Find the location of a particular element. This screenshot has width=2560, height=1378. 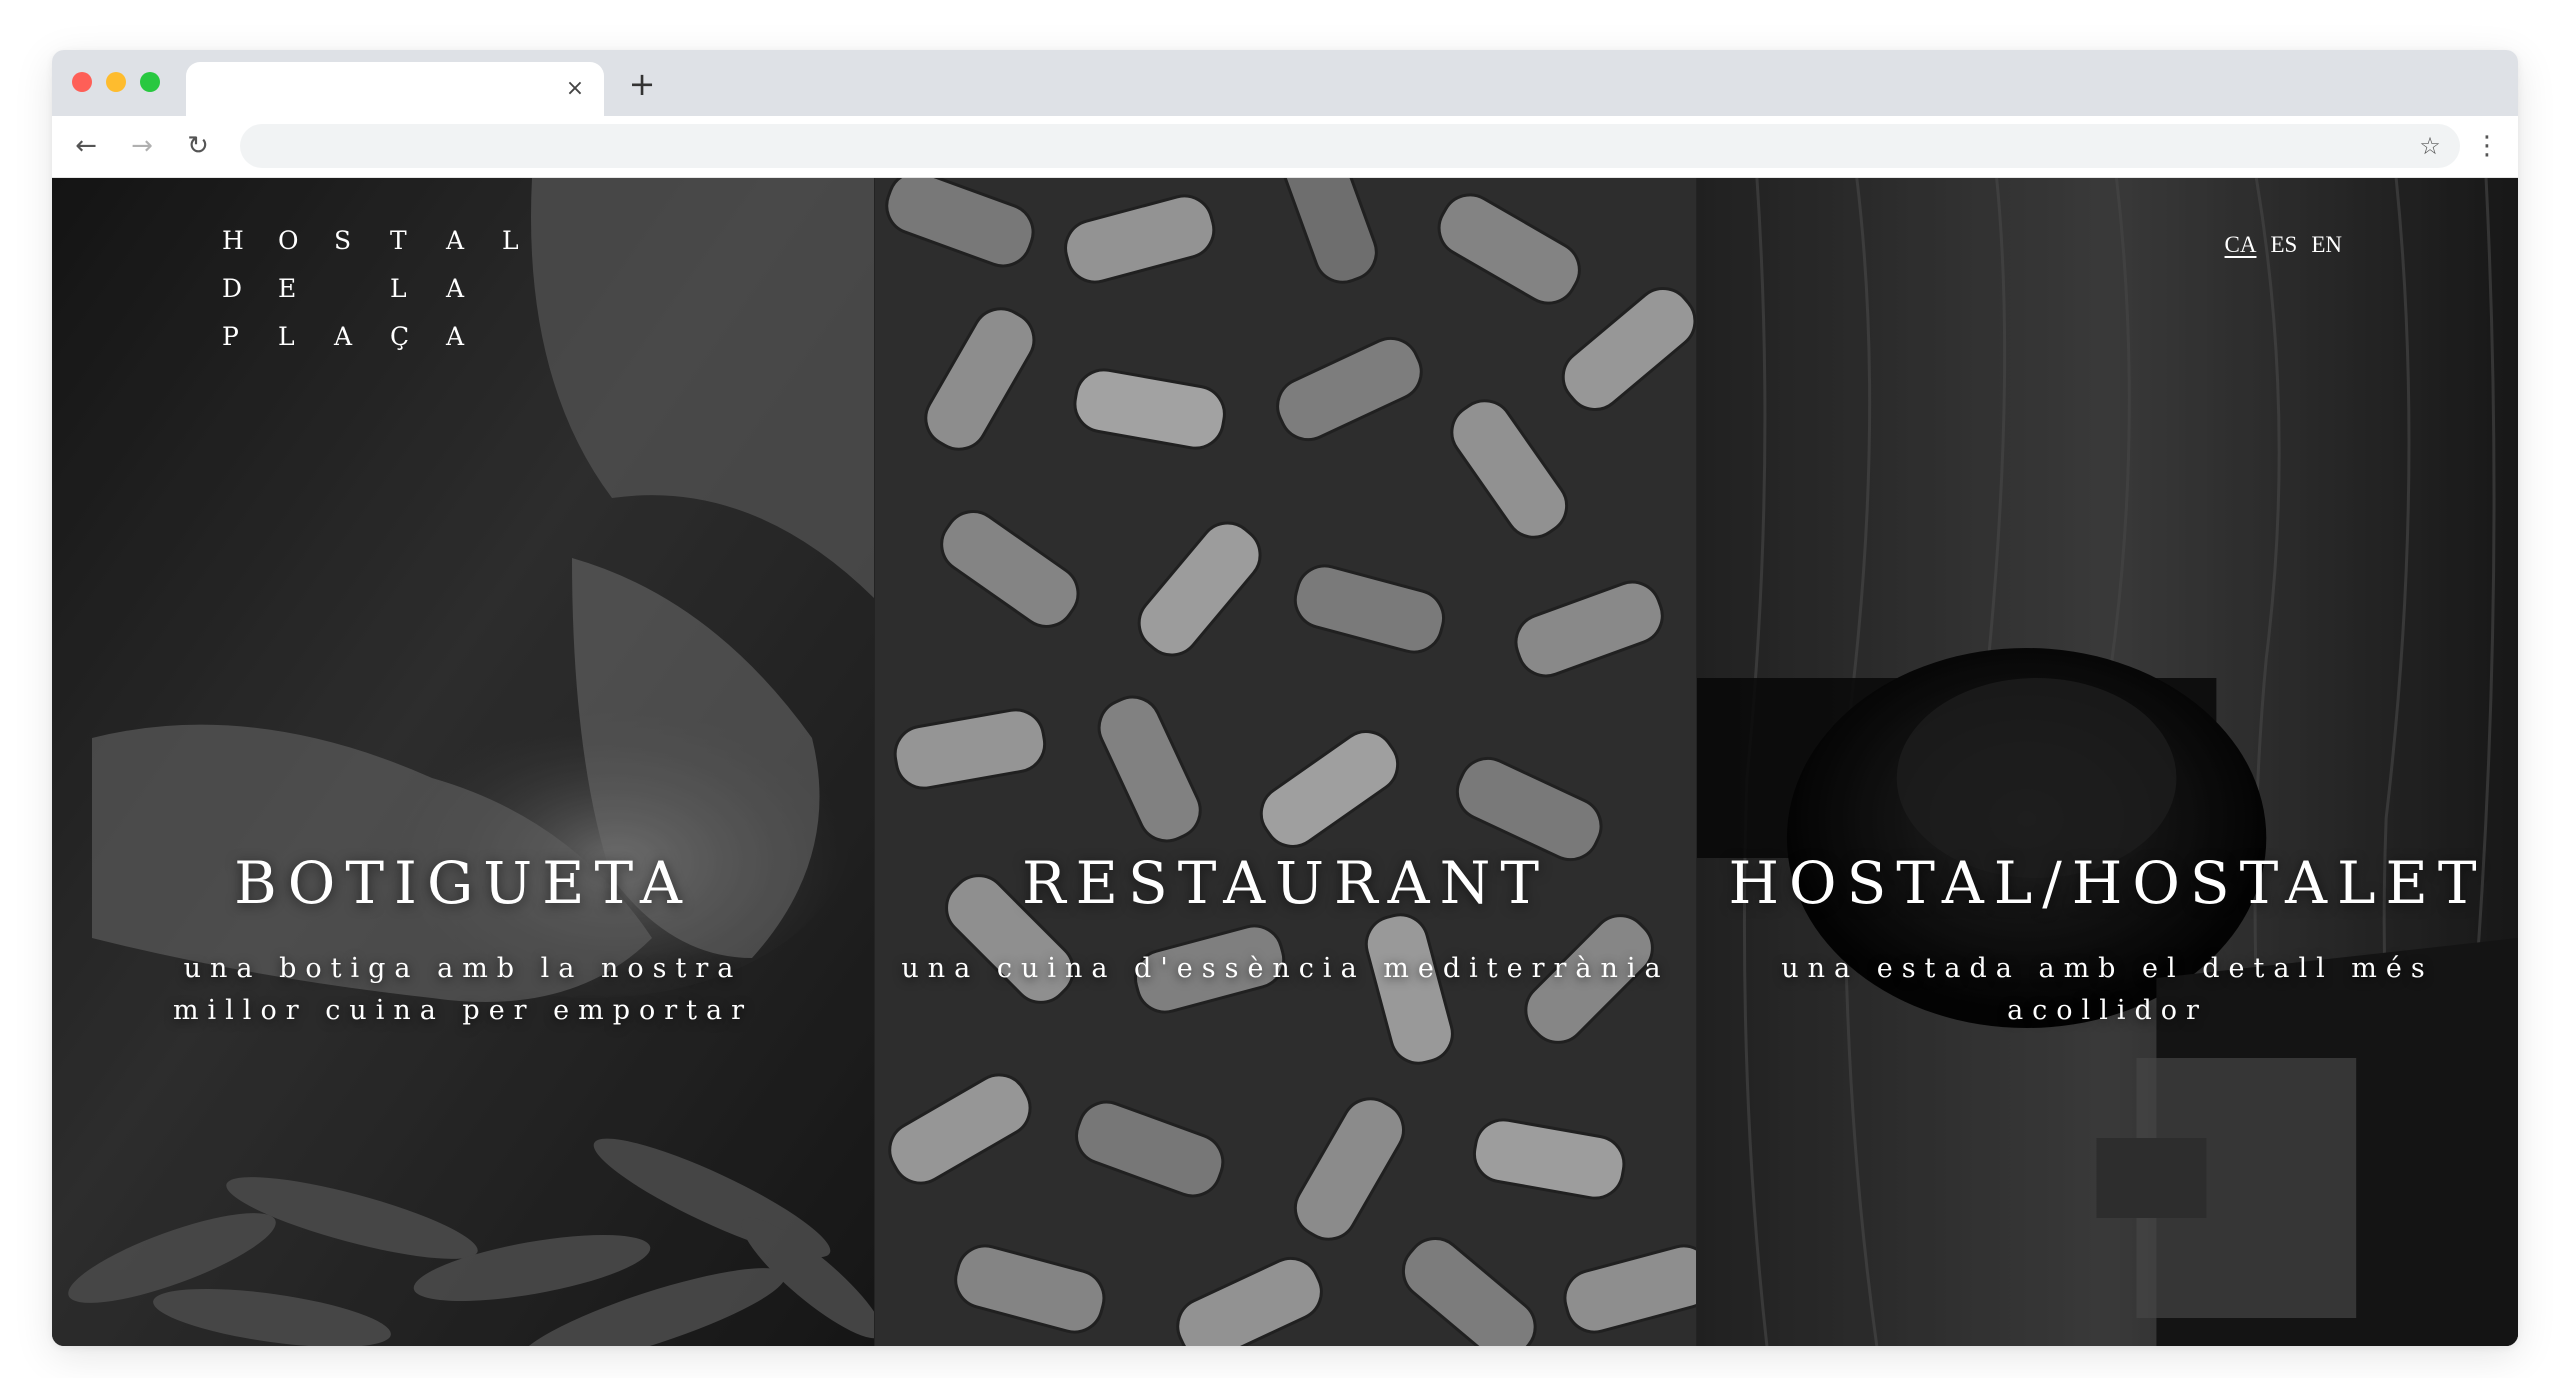

browser-menu-icon: ⋮ is located at coordinates (2487, 146).